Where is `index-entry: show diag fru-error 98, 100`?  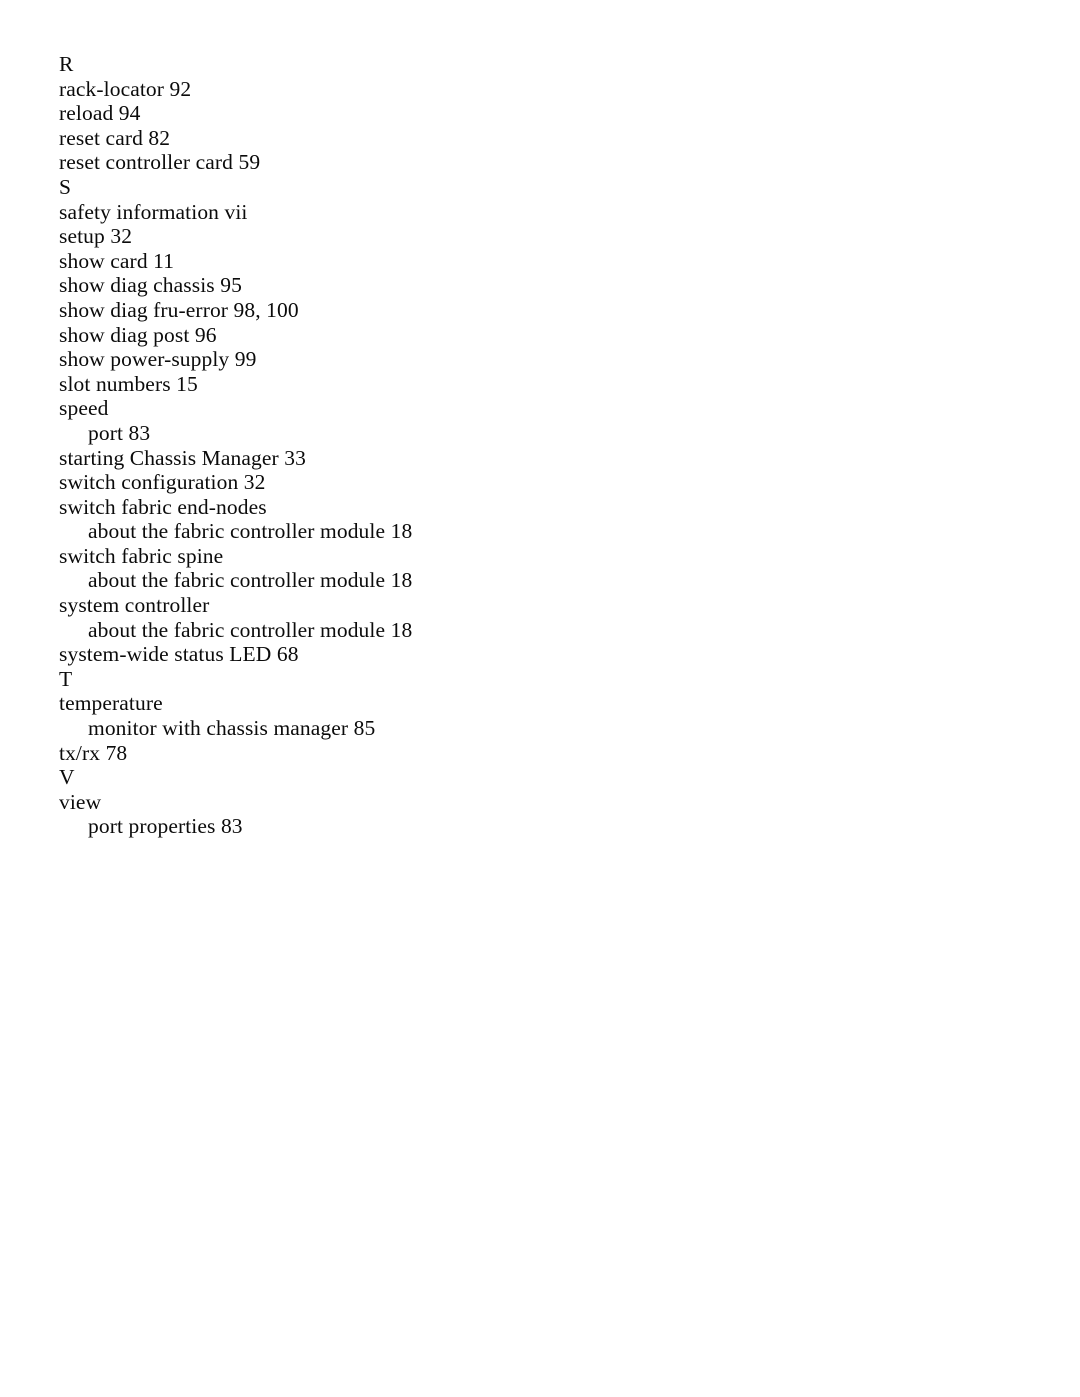
index-entry: show diag fru-error 98, 100 is located at coordinates (179, 309).